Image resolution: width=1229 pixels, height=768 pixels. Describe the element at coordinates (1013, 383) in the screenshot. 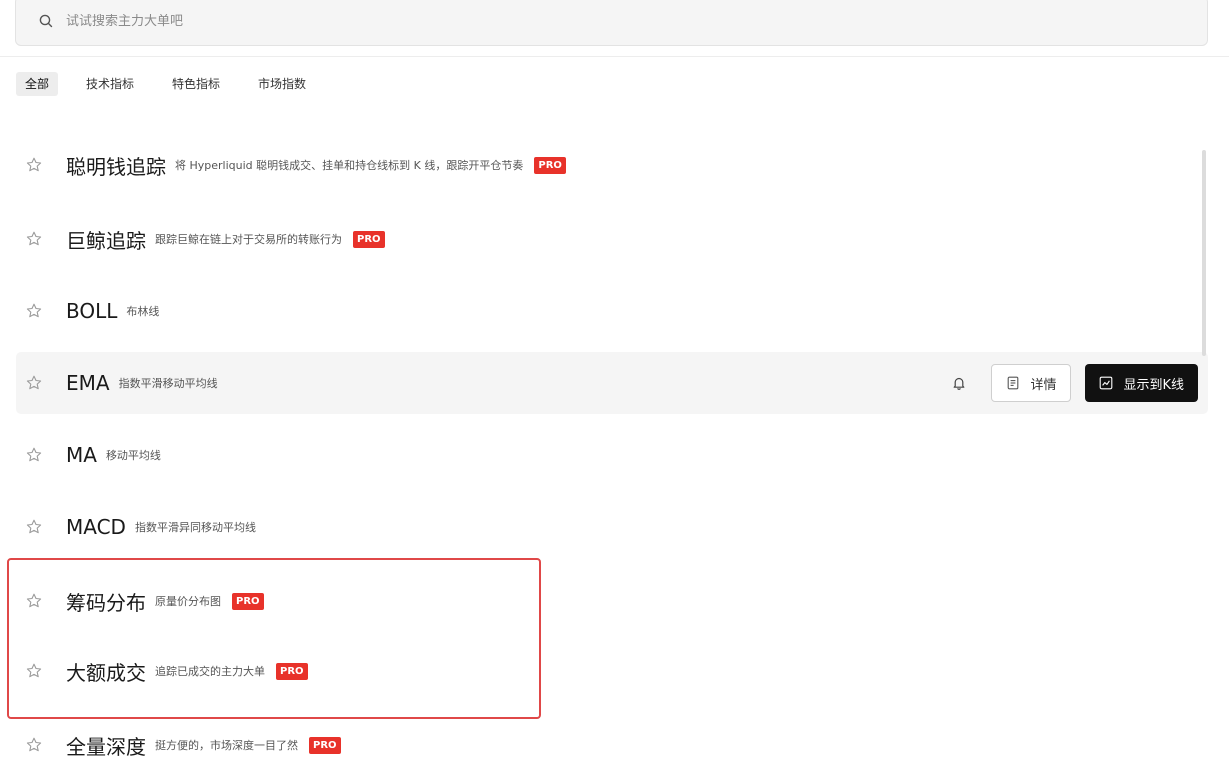

I see `document-icon` at that location.